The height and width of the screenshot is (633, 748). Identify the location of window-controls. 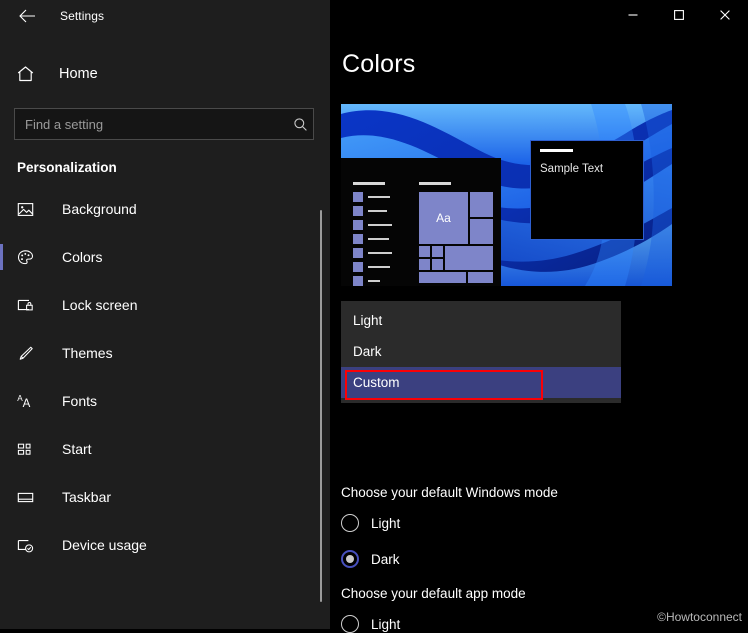
(539, 16).